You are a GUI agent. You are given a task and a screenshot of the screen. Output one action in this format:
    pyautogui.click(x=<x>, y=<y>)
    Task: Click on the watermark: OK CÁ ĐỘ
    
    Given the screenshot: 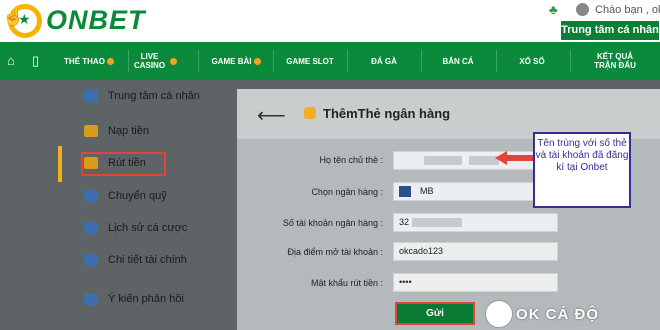 What is the action you would take?
    pyautogui.click(x=560, y=314)
    